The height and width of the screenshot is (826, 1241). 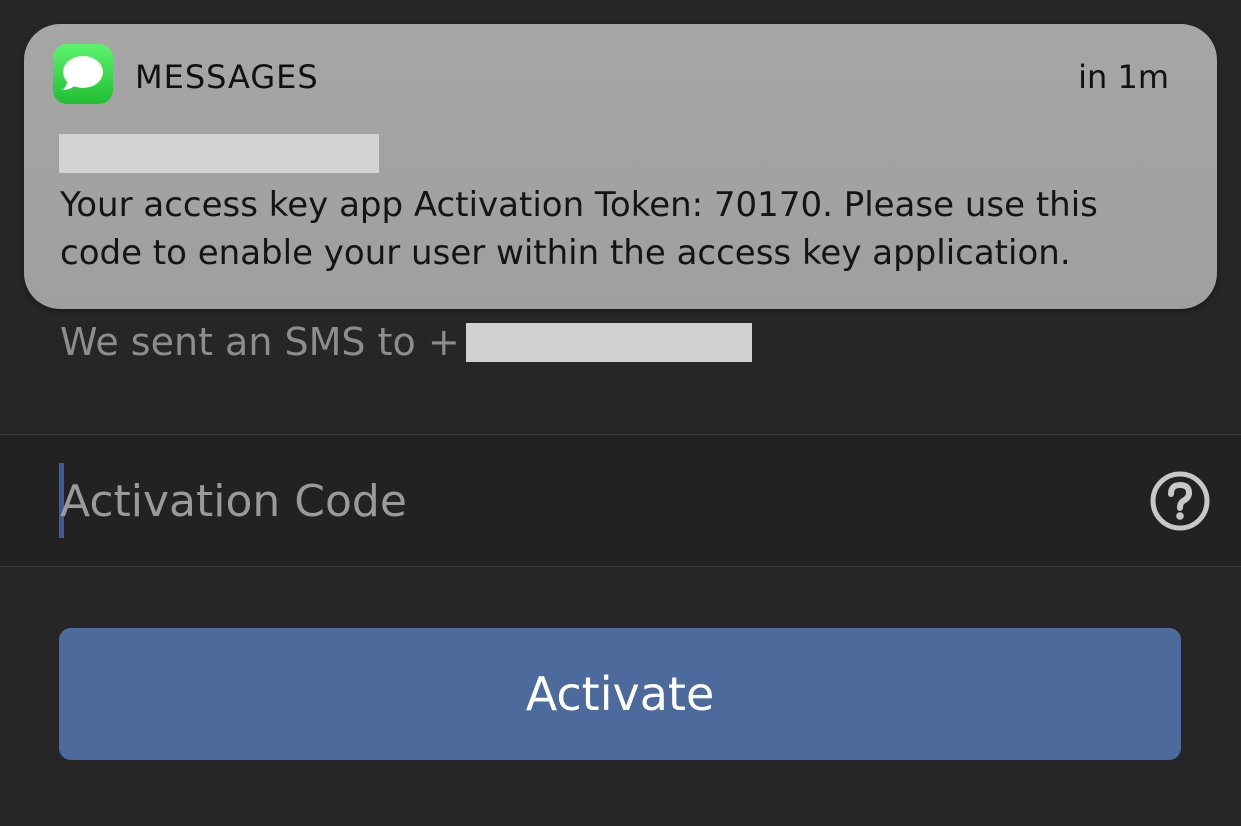 What do you see at coordinates (590, 501) in the screenshot?
I see `activation-code-input` at bounding box center [590, 501].